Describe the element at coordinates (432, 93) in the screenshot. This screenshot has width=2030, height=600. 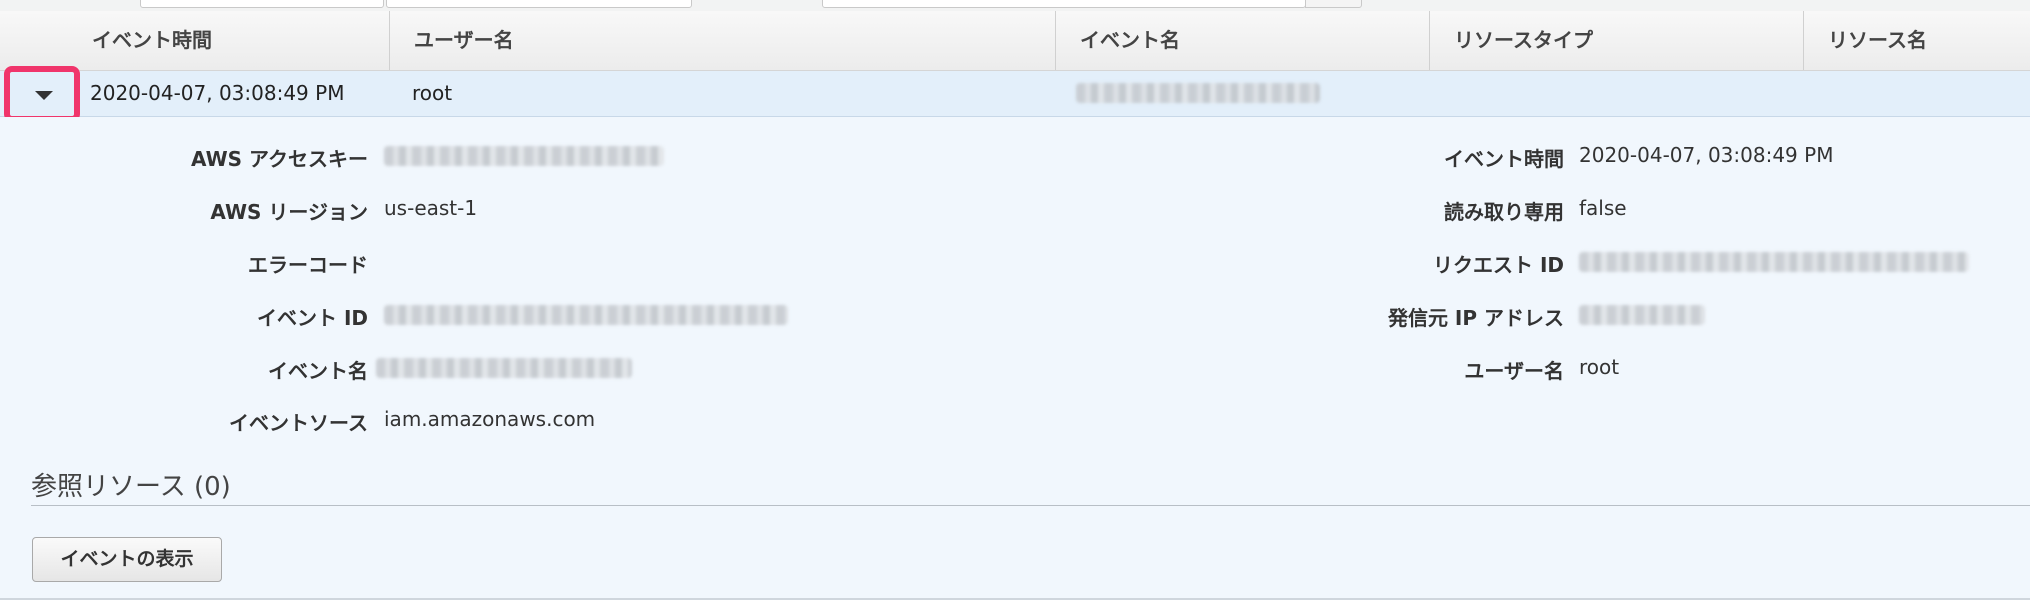
I see `row-user-name: root` at that location.